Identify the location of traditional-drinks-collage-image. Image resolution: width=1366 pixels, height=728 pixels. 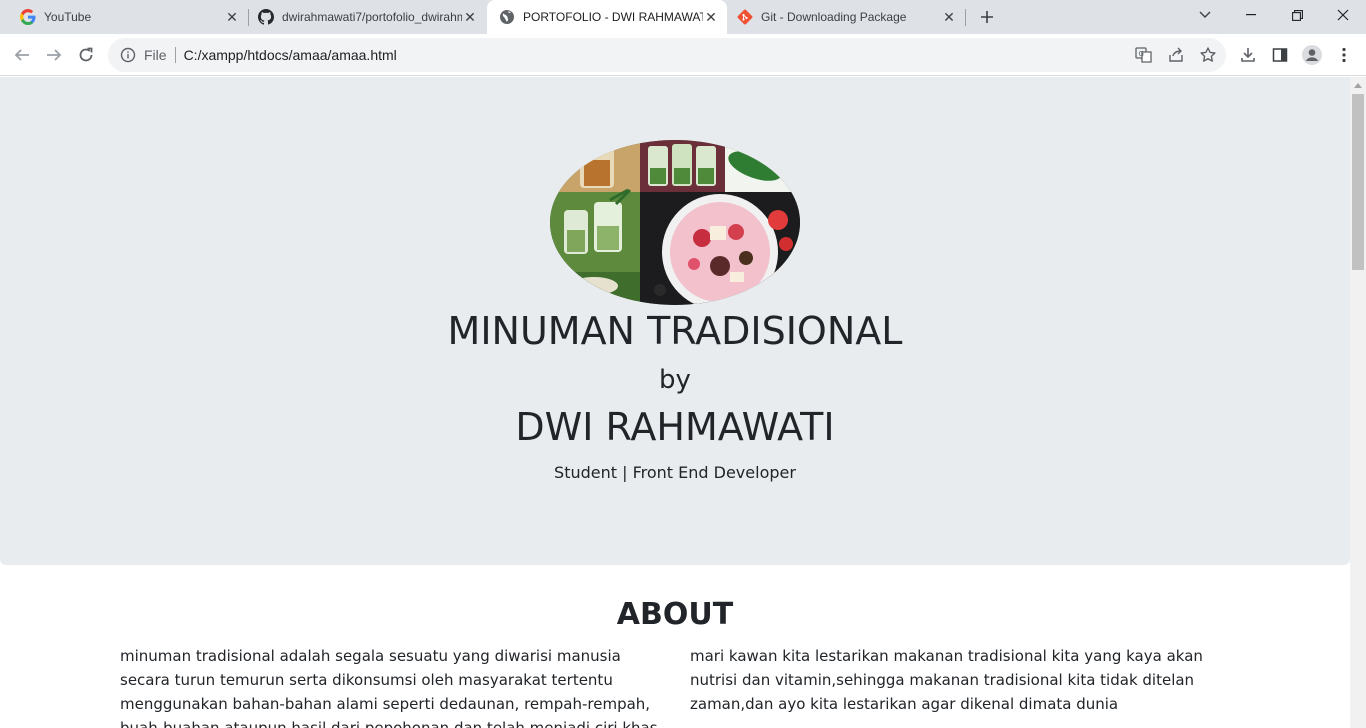
(675, 222).